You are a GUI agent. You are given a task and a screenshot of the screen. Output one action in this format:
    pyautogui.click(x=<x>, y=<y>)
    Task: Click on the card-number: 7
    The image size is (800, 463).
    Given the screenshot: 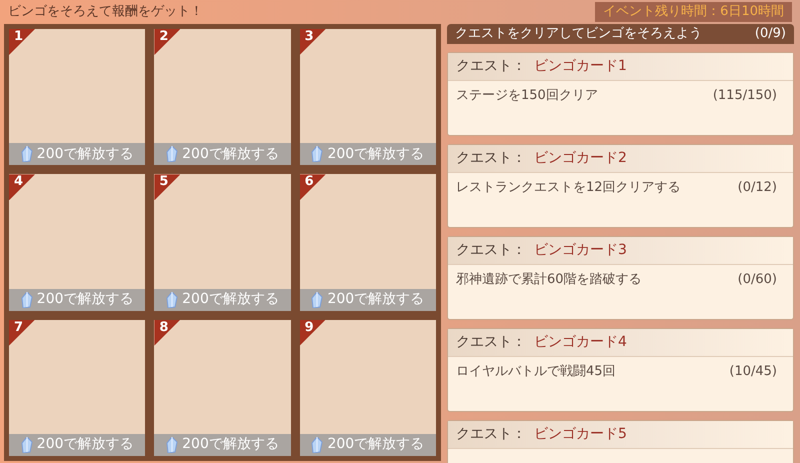 What is the action you would take?
    pyautogui.click(x=19, y=327)
    